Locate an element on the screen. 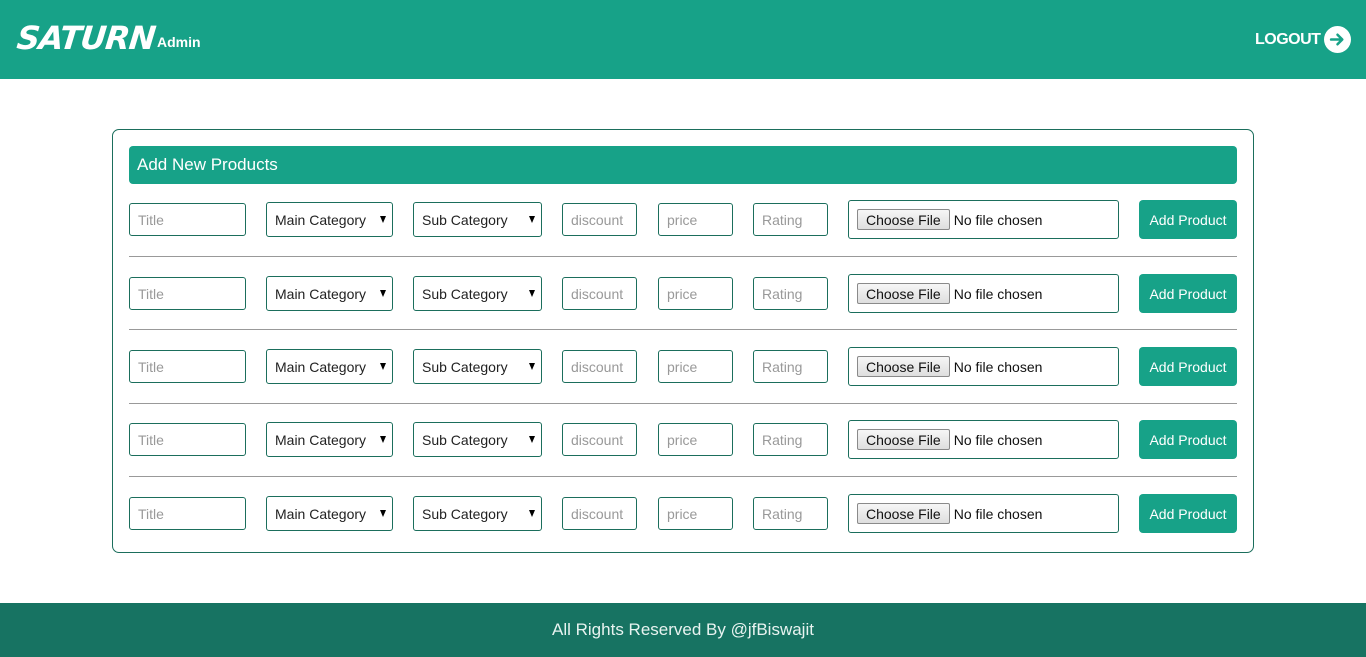  card-title: Add New Products is located at coordinates (683, 165).